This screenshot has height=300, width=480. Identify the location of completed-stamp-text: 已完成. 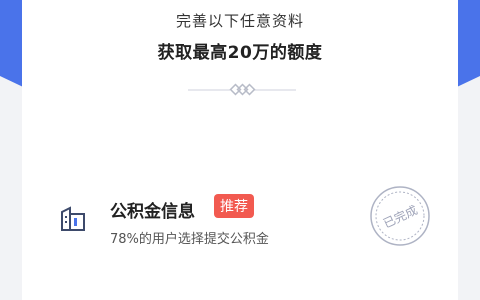
(400, 216).